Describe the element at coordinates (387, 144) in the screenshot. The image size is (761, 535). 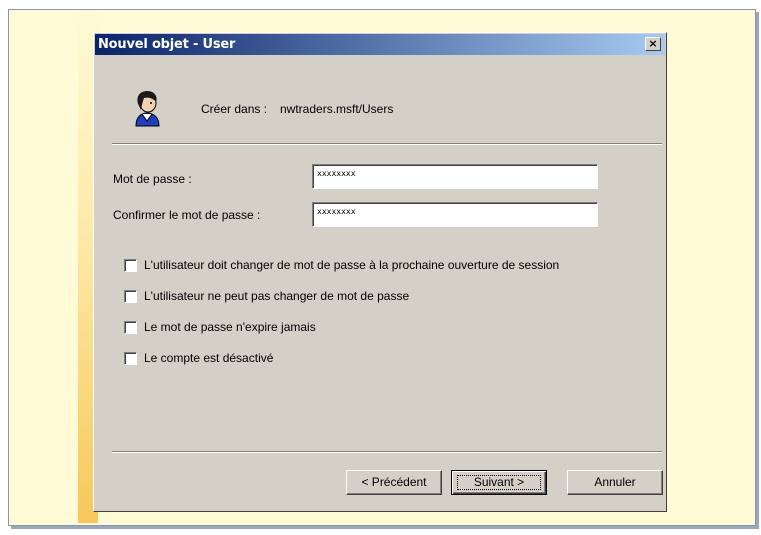
I see `header-separator` at that location.